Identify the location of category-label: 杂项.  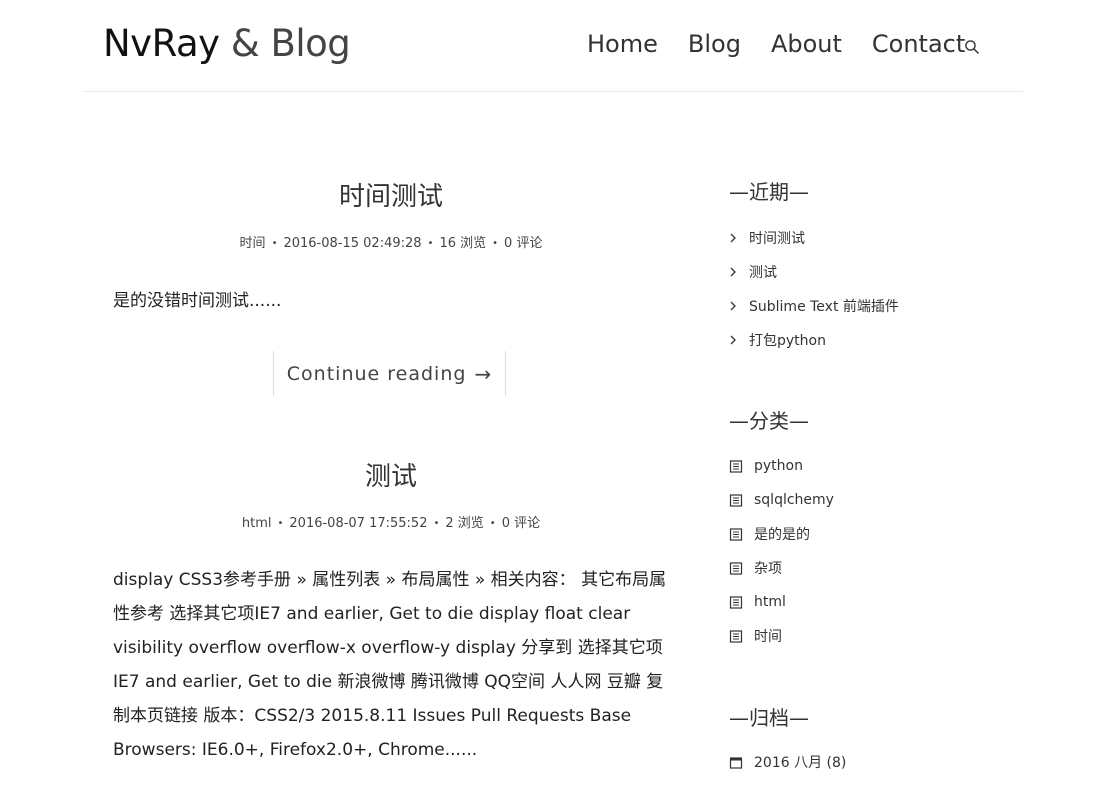
(768, 569).